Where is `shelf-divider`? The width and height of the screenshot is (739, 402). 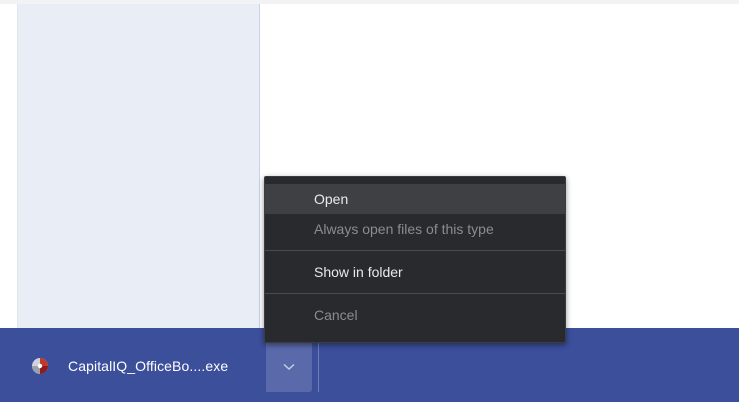
shelf-divider is located at coordinates (318, 367).